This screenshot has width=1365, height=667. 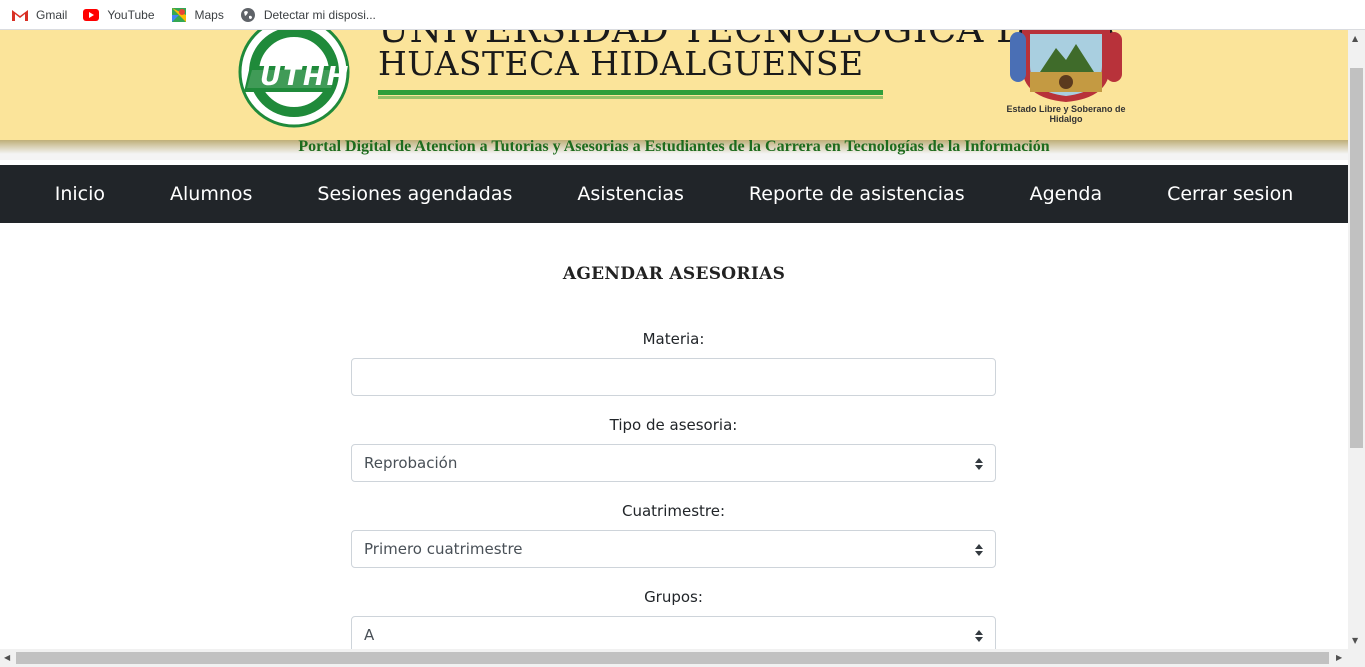 What do you see at coordinates (1339, 657) in the screenshot?
I see `scroll-right-icon: ▶` at bounding box center [1339, 657].